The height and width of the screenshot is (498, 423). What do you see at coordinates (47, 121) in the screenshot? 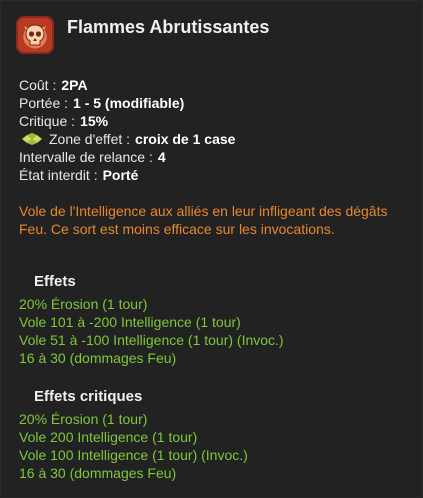
I see `stat-critical-label: Critique :` at bounding box center [47, 121].